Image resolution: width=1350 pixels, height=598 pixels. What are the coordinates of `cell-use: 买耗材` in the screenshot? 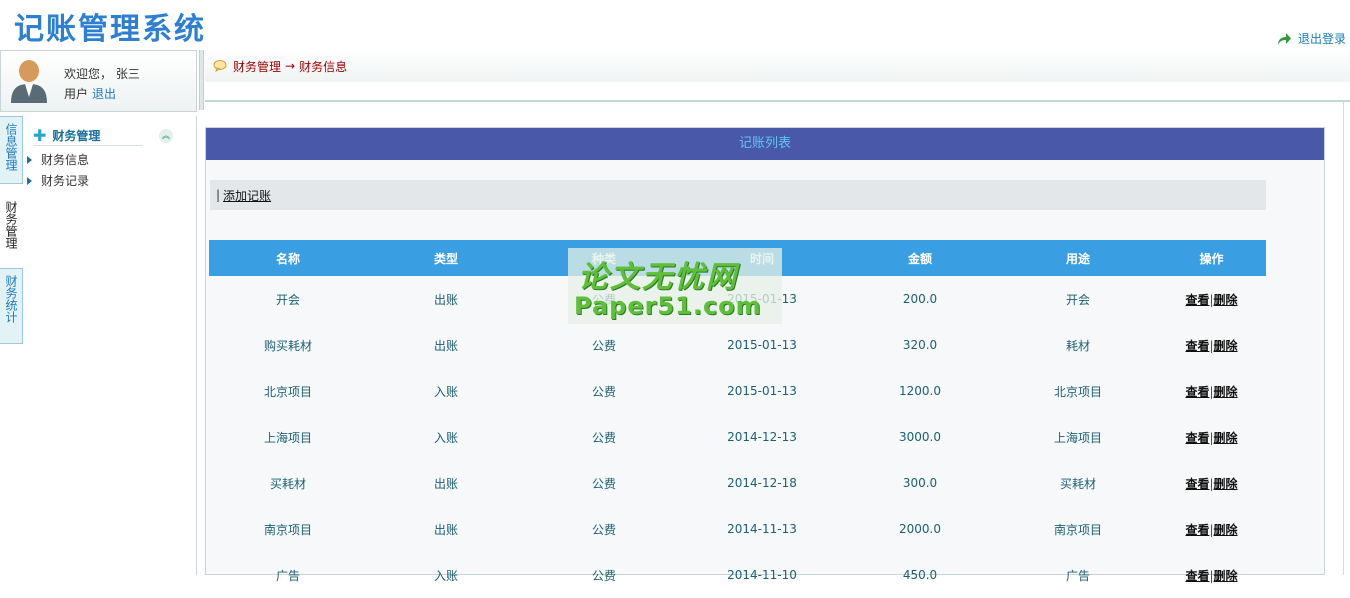 It's located at (1077, 483).